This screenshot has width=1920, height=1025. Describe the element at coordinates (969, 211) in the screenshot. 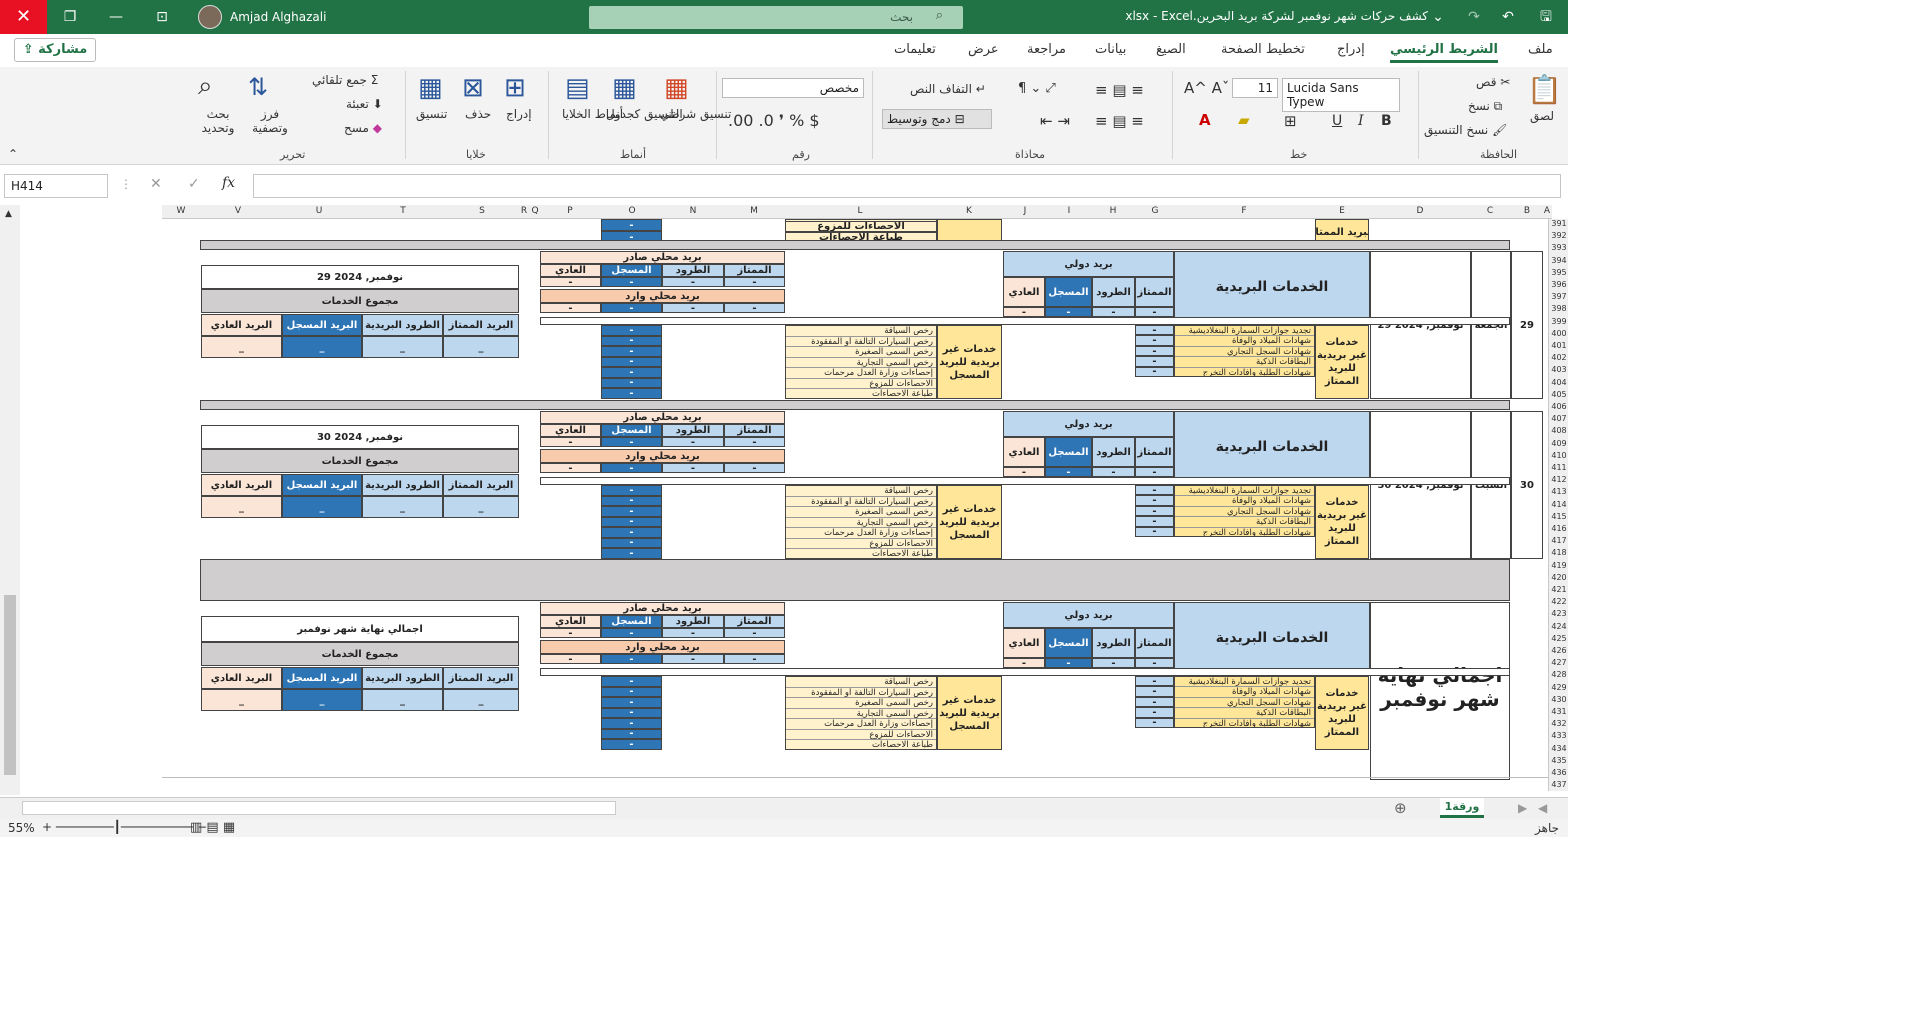

I see `column-header: K` at that location.